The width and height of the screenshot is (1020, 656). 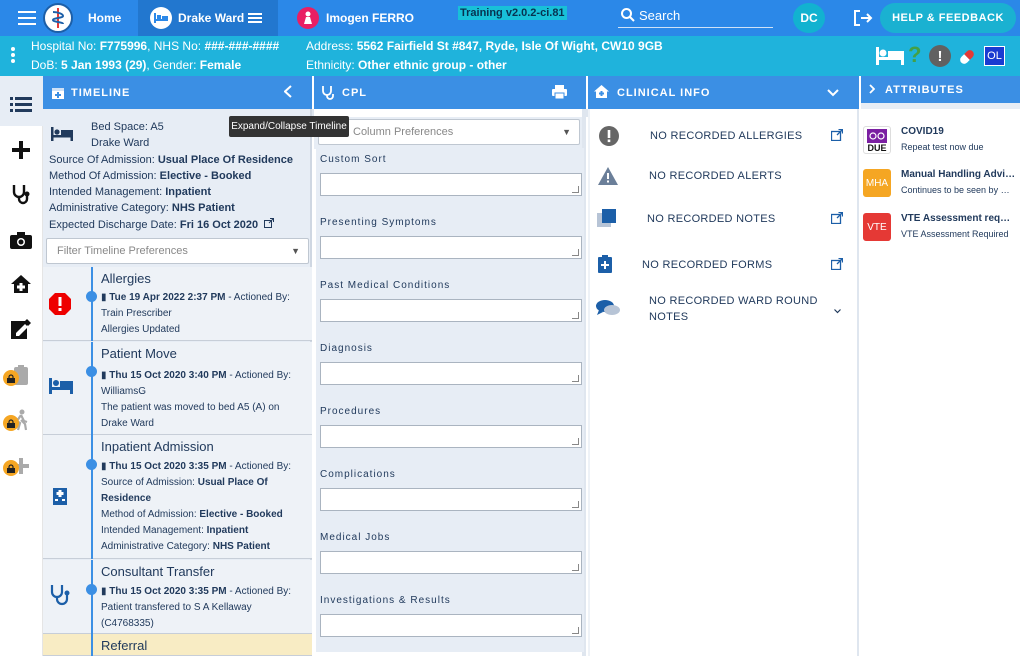 What do you see at coordinates (227, 530) in the screenshot?
I see `intended-value: Inpatient` at bounding box center [227, 530].